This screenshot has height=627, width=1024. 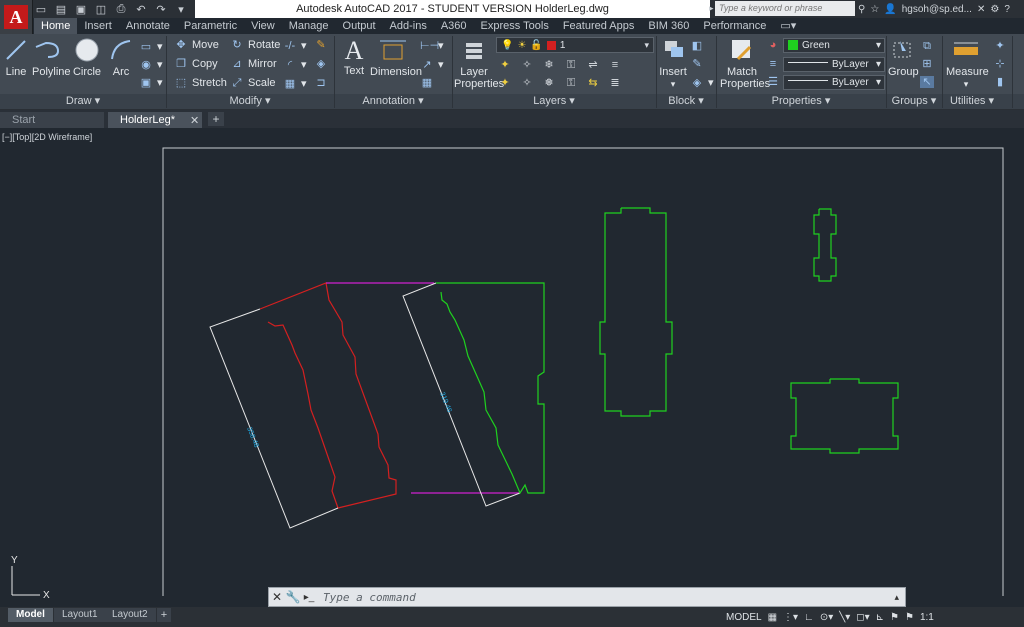 What do you see at coordinates (772, 617) in the screenshot?
I see `grid-icon: ▦` at bounding box center [772, 617].